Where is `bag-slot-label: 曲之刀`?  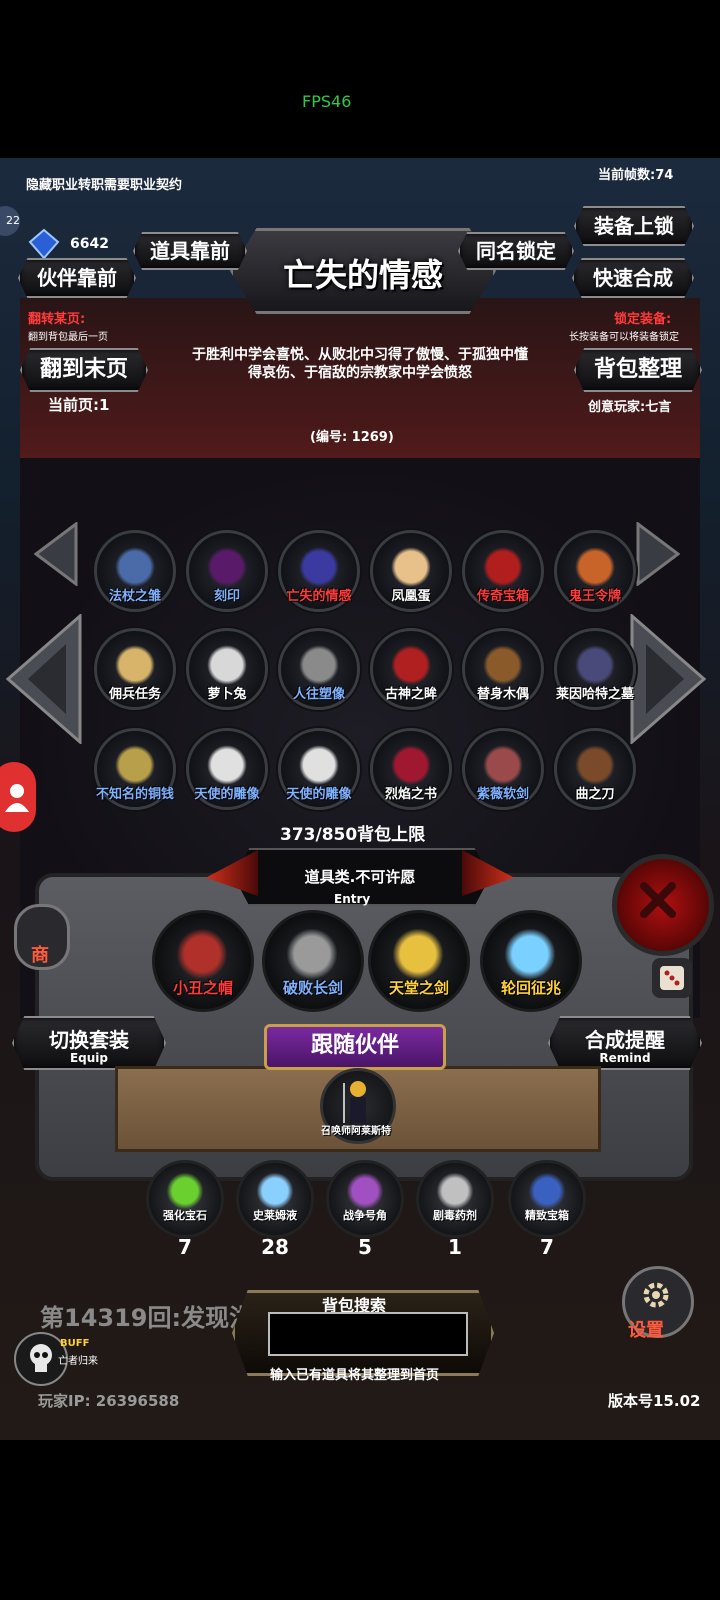 bag-slot-label: 曲之刀 is located at coordinates (595, 794).